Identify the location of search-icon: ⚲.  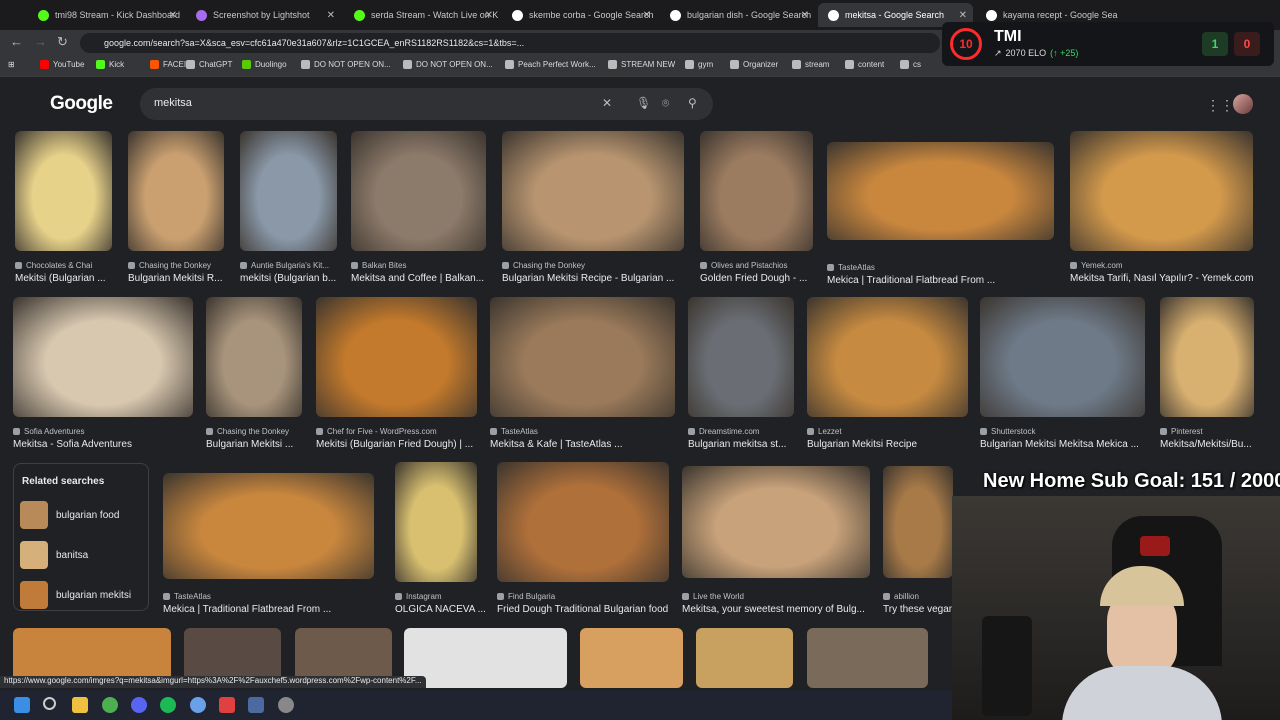
(692, 103).